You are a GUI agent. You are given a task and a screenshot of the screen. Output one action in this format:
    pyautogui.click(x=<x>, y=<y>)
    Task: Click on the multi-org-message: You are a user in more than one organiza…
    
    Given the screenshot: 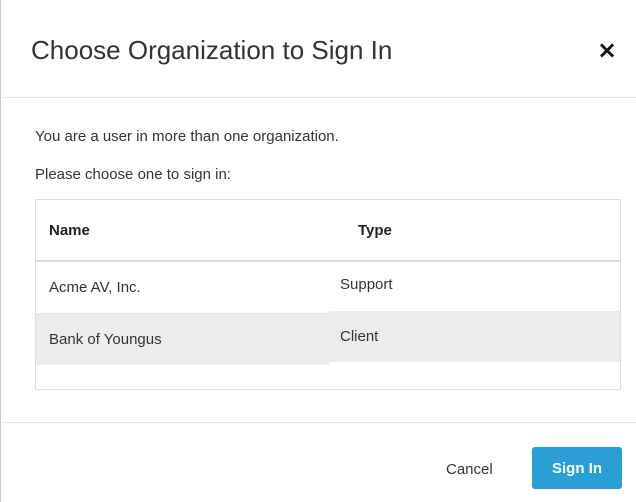 What is the action you would take?
    pyautogui.click(x=187, y=136)
    